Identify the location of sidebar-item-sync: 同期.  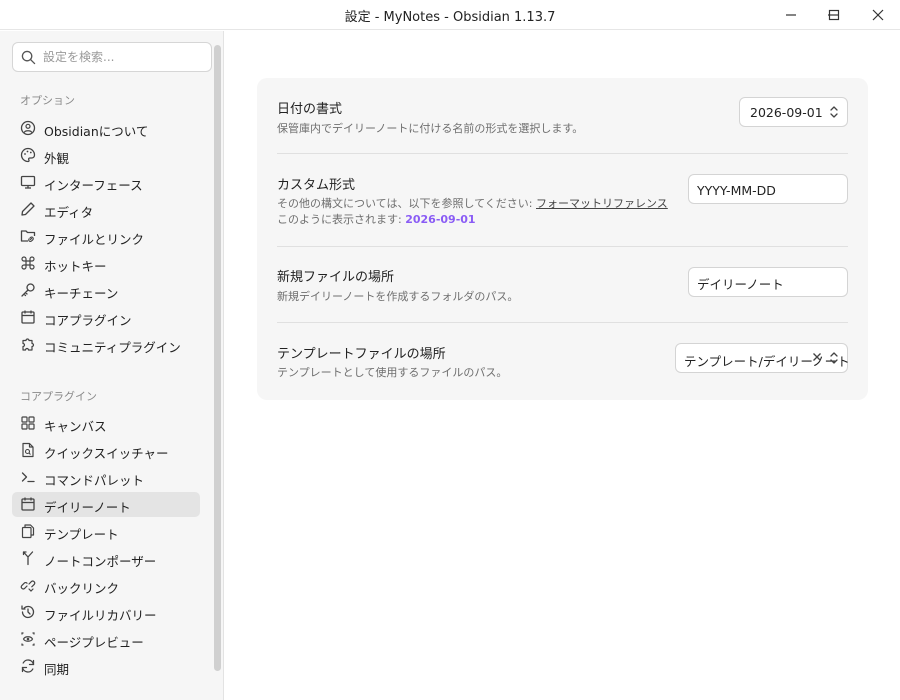
(106, 666).